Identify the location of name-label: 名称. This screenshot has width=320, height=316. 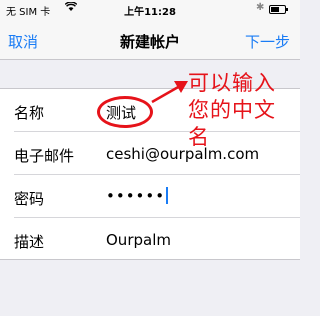
(29, 113).